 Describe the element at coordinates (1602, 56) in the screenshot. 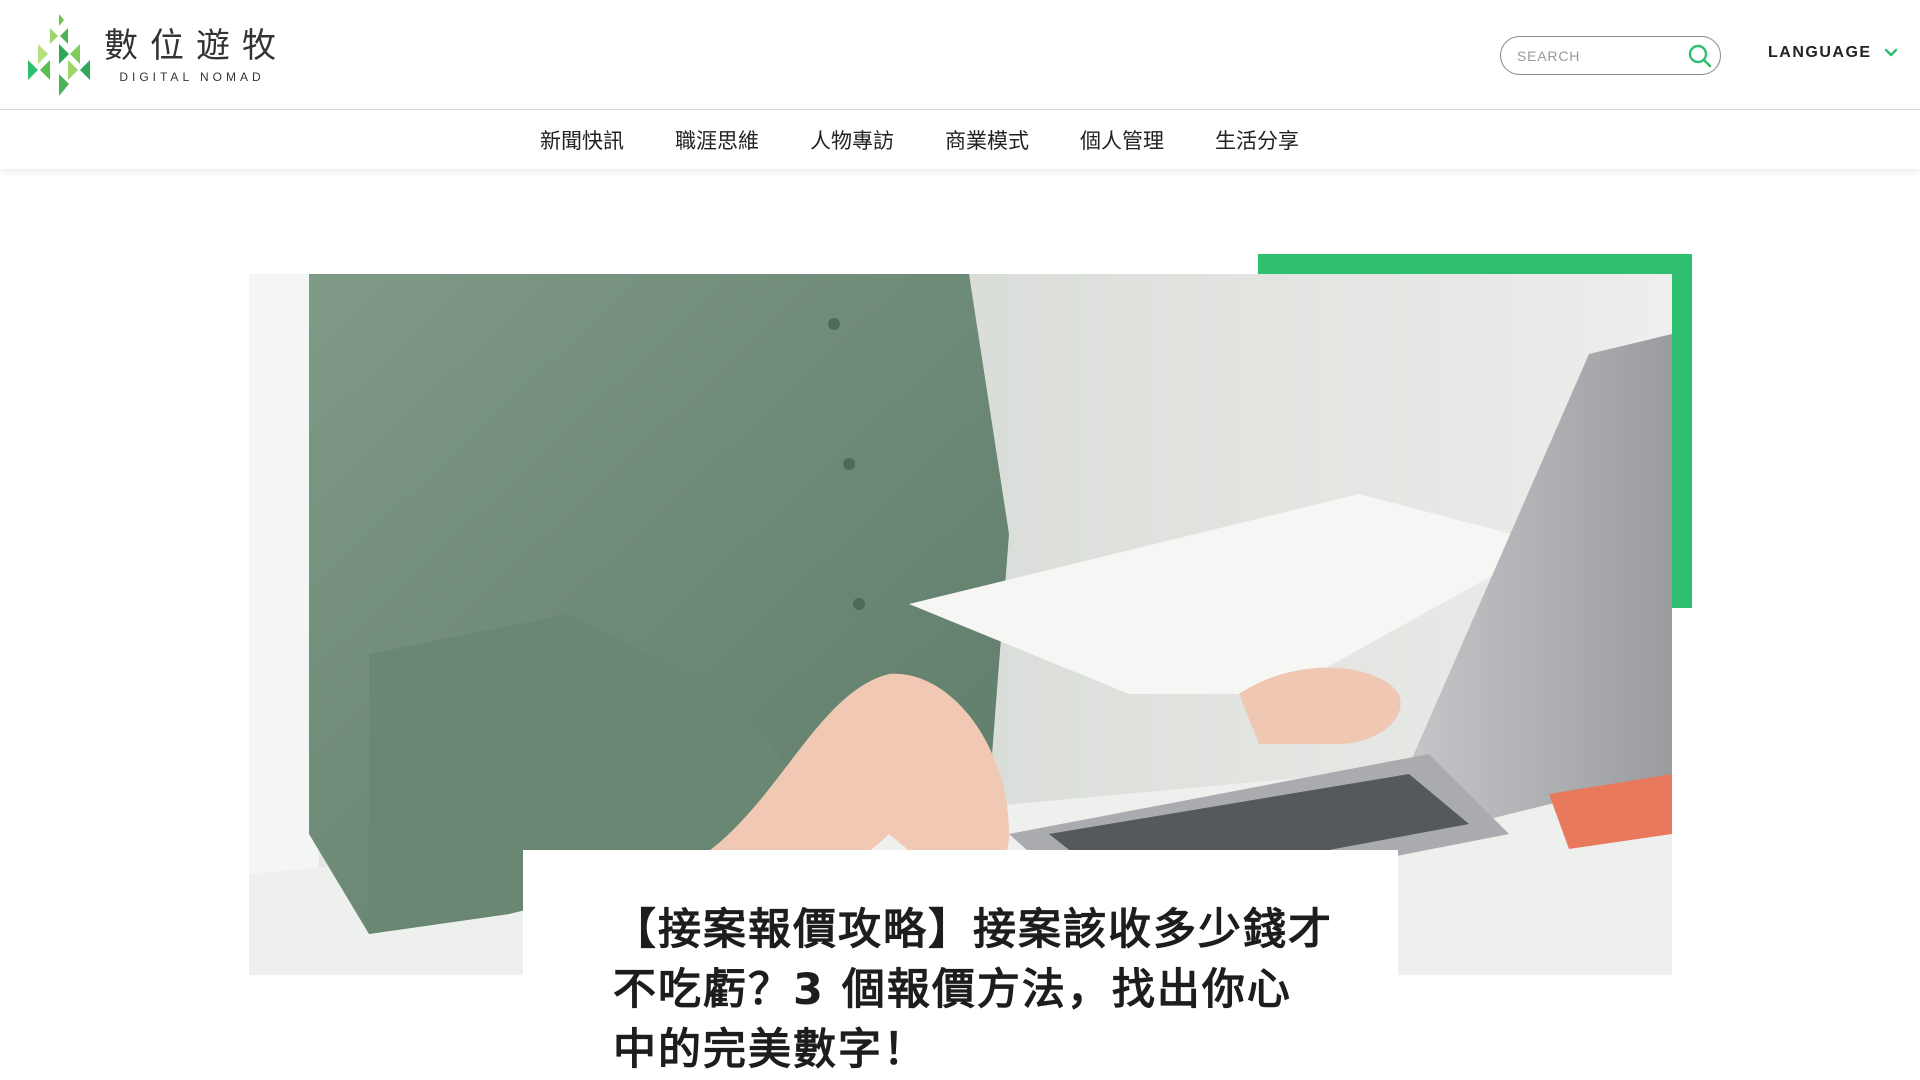

I see `search-input` at that location.